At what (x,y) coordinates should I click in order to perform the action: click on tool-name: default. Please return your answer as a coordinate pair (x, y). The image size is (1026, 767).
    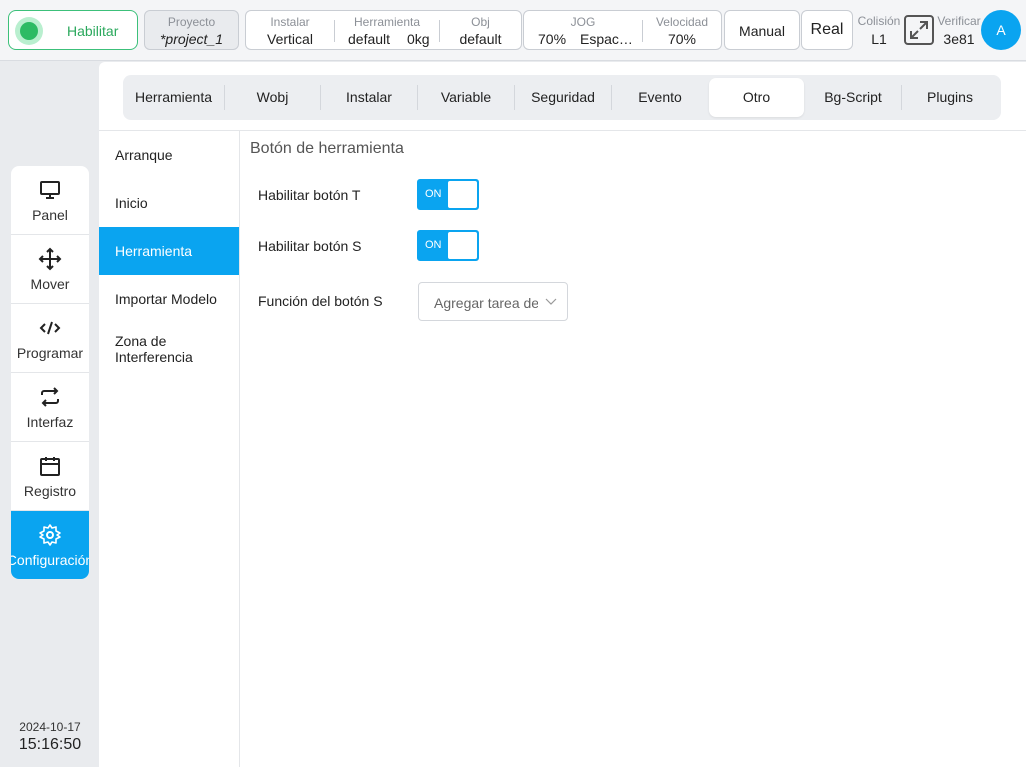
    Looking at the image, I should click on (369, 39).